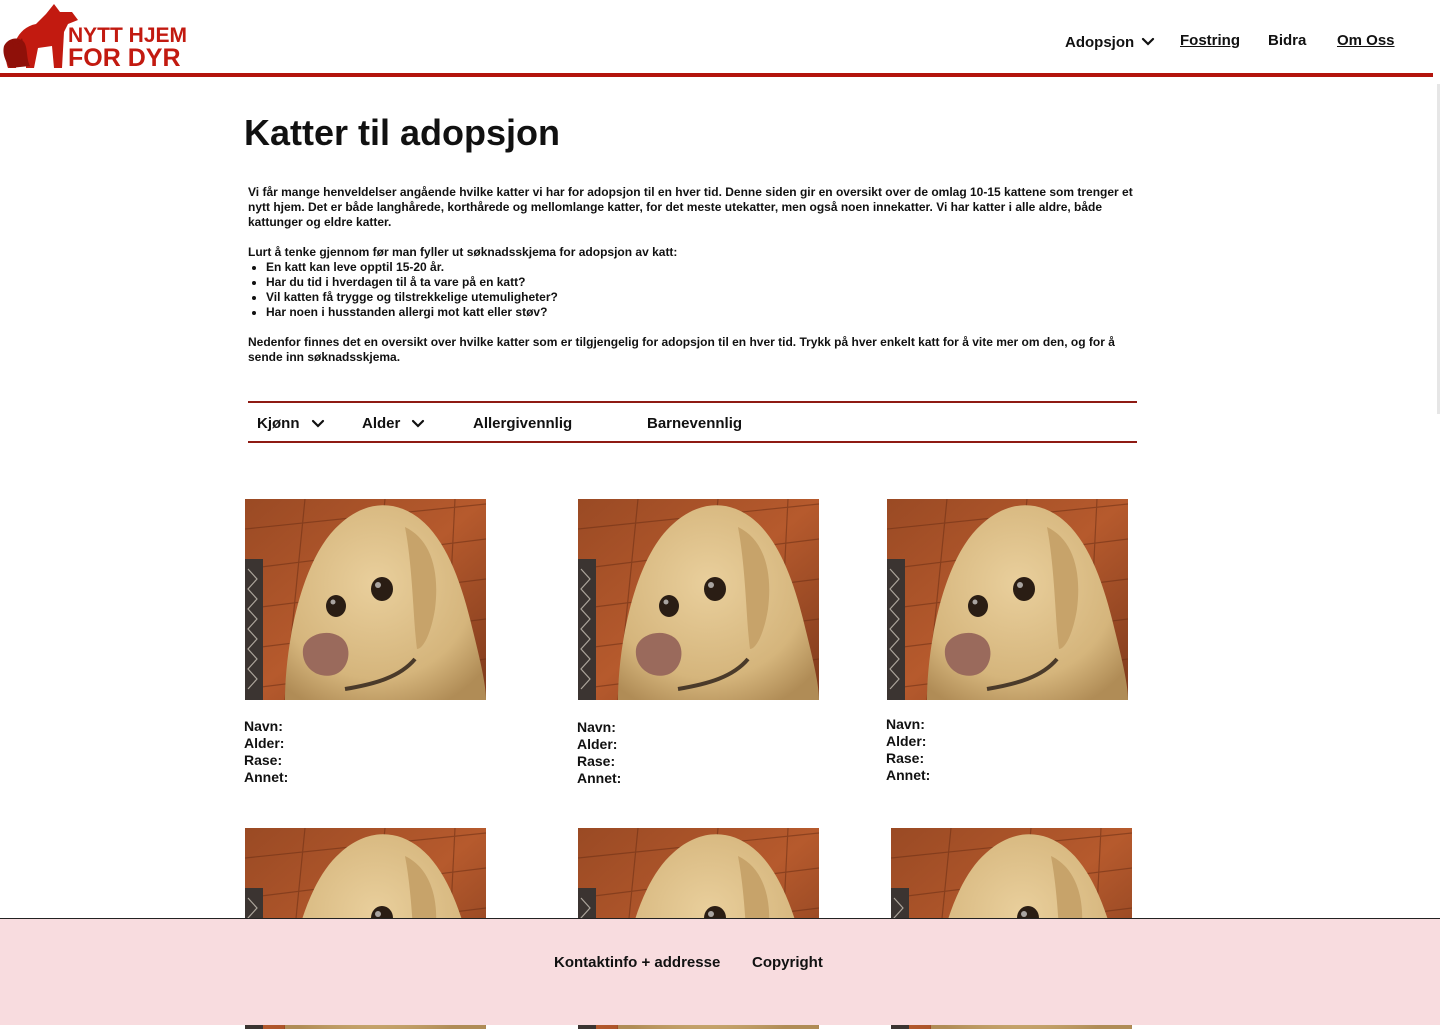 The image size is (1440, 1029). What do you see at coordinates (716, 75) in the screenshot?
I see `header-divider` at bounding box center [716, 75].